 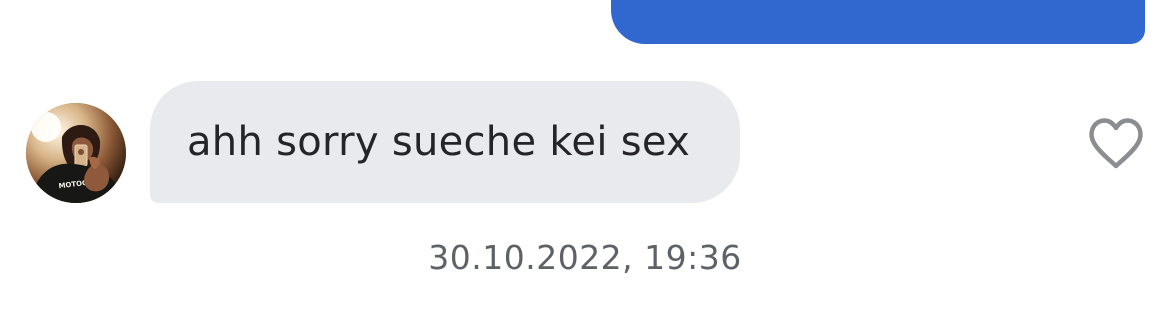 I want to click on incoming-message-text: ahh sorry sueche kei sex, so click(x=439, y=142).